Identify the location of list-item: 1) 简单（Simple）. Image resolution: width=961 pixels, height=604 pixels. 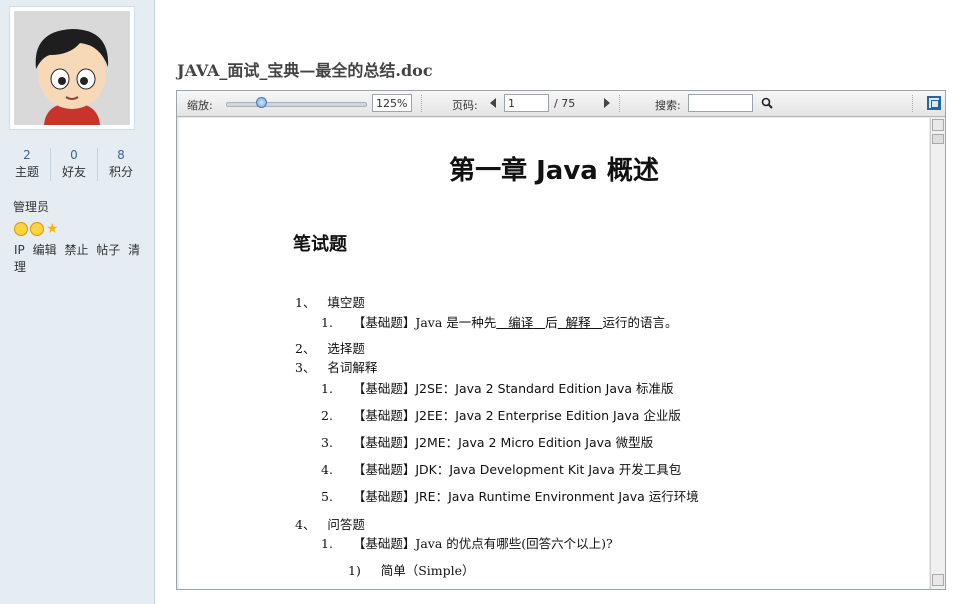
(411, 569).